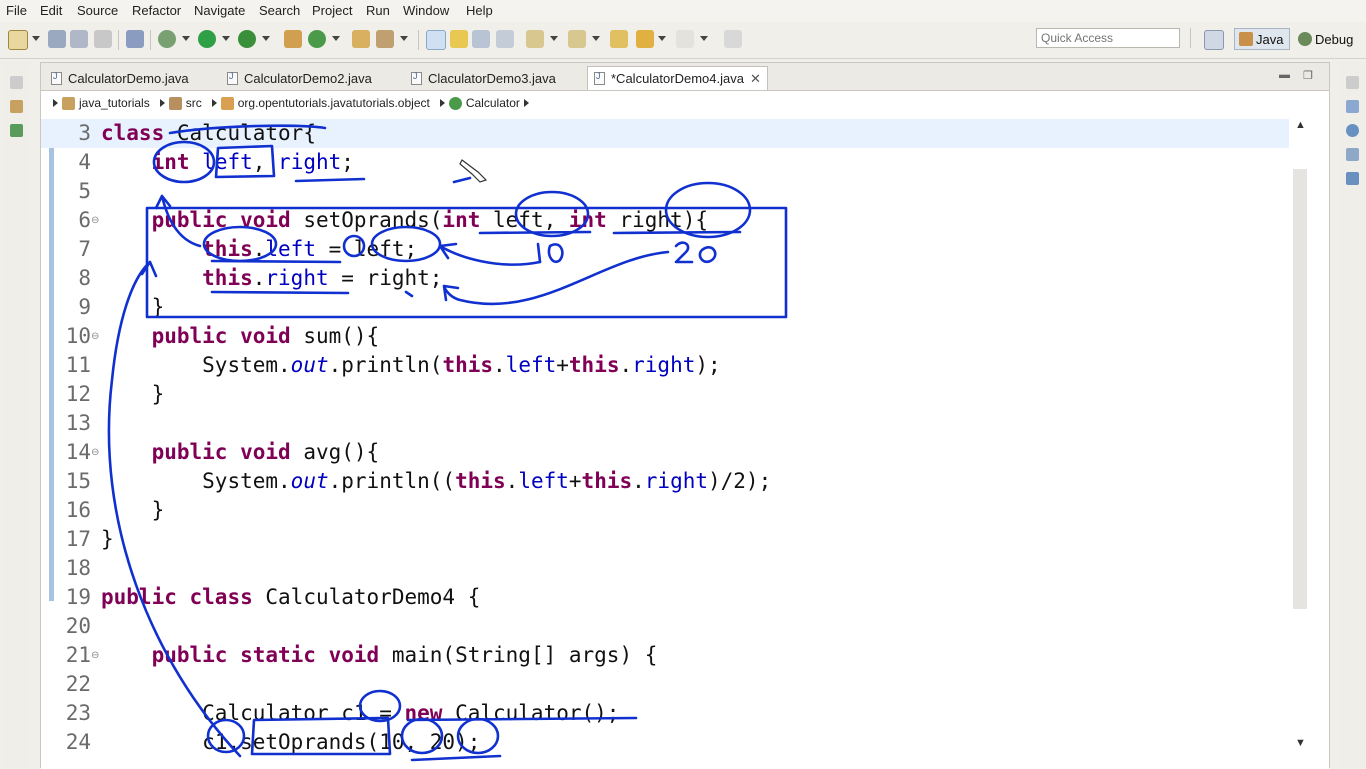  I want to click on menu-refactor: Refactor, so click(156, 10).